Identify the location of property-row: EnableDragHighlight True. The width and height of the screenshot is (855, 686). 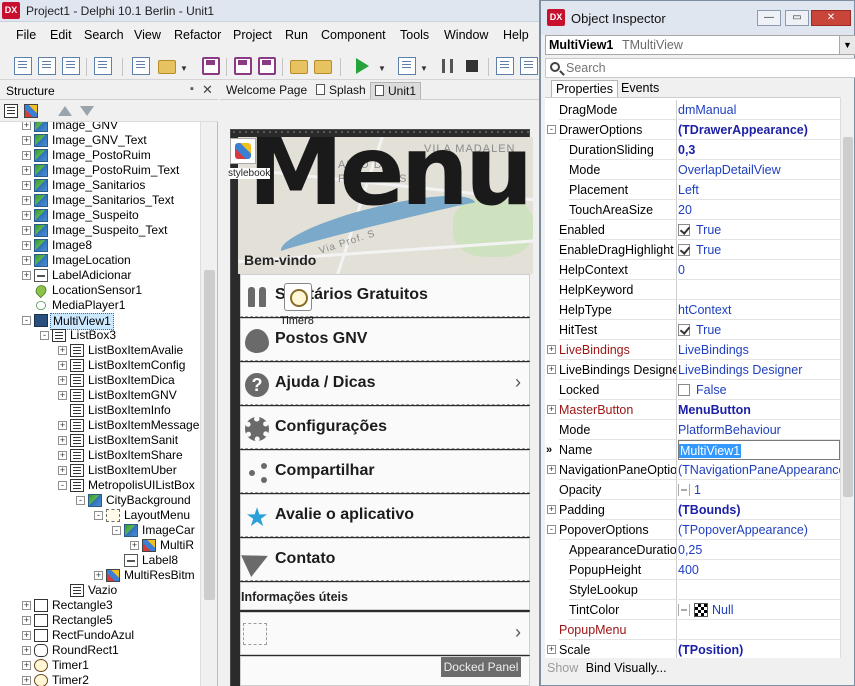
(692, 250).